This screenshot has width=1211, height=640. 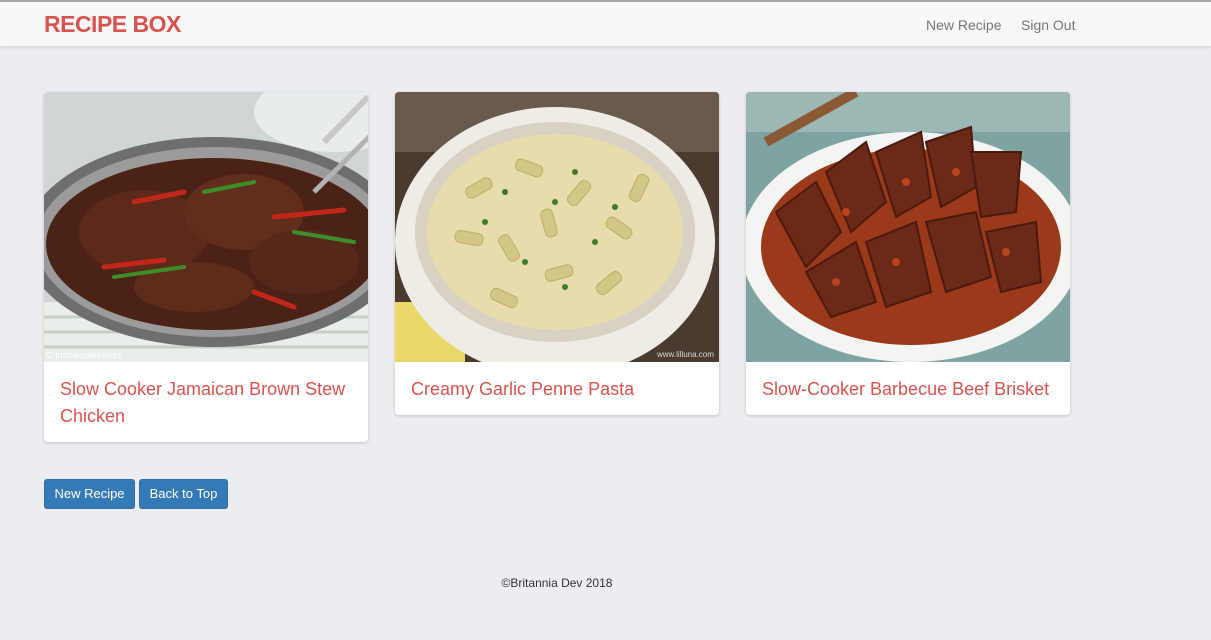 I want to click on image-watermark: www.lilluna.com, so click(x=685, y=354).